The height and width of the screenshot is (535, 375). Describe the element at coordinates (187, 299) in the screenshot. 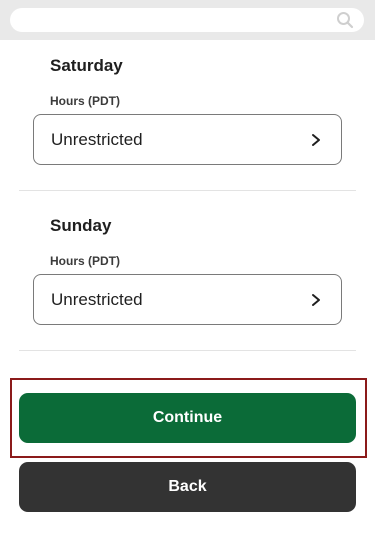

I see `hours-select-sunday: Unrestricted` at that location.